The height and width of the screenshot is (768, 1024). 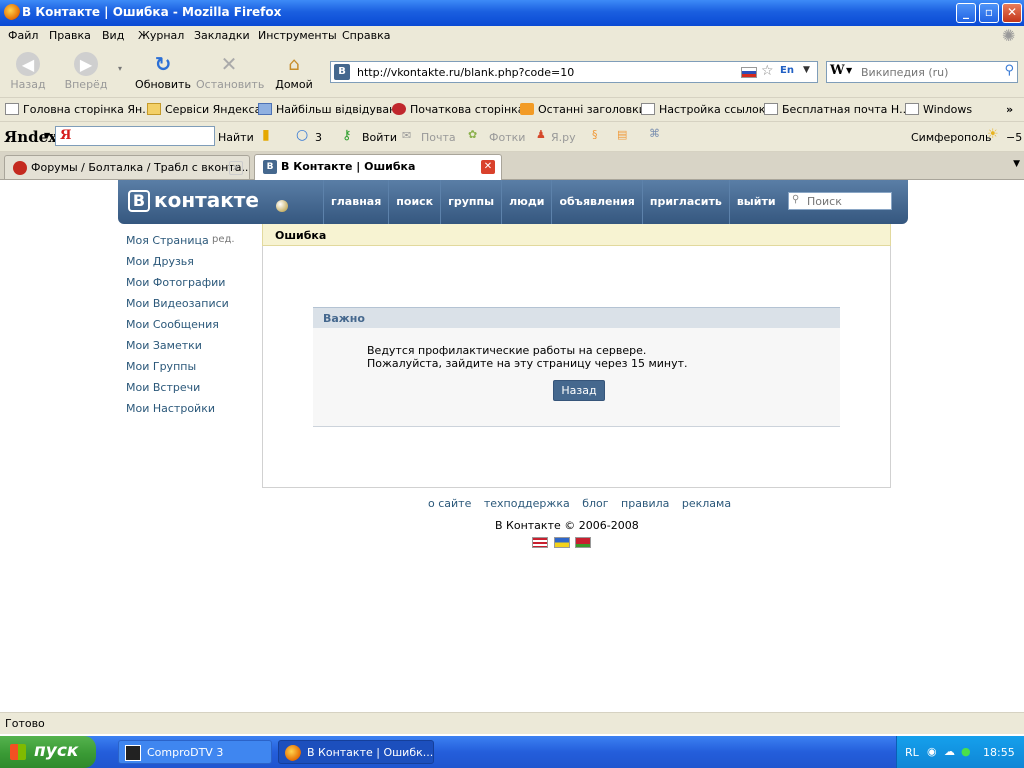 I want to click on address-bar: B ☆ En ▼, so click(x=574, y=72).